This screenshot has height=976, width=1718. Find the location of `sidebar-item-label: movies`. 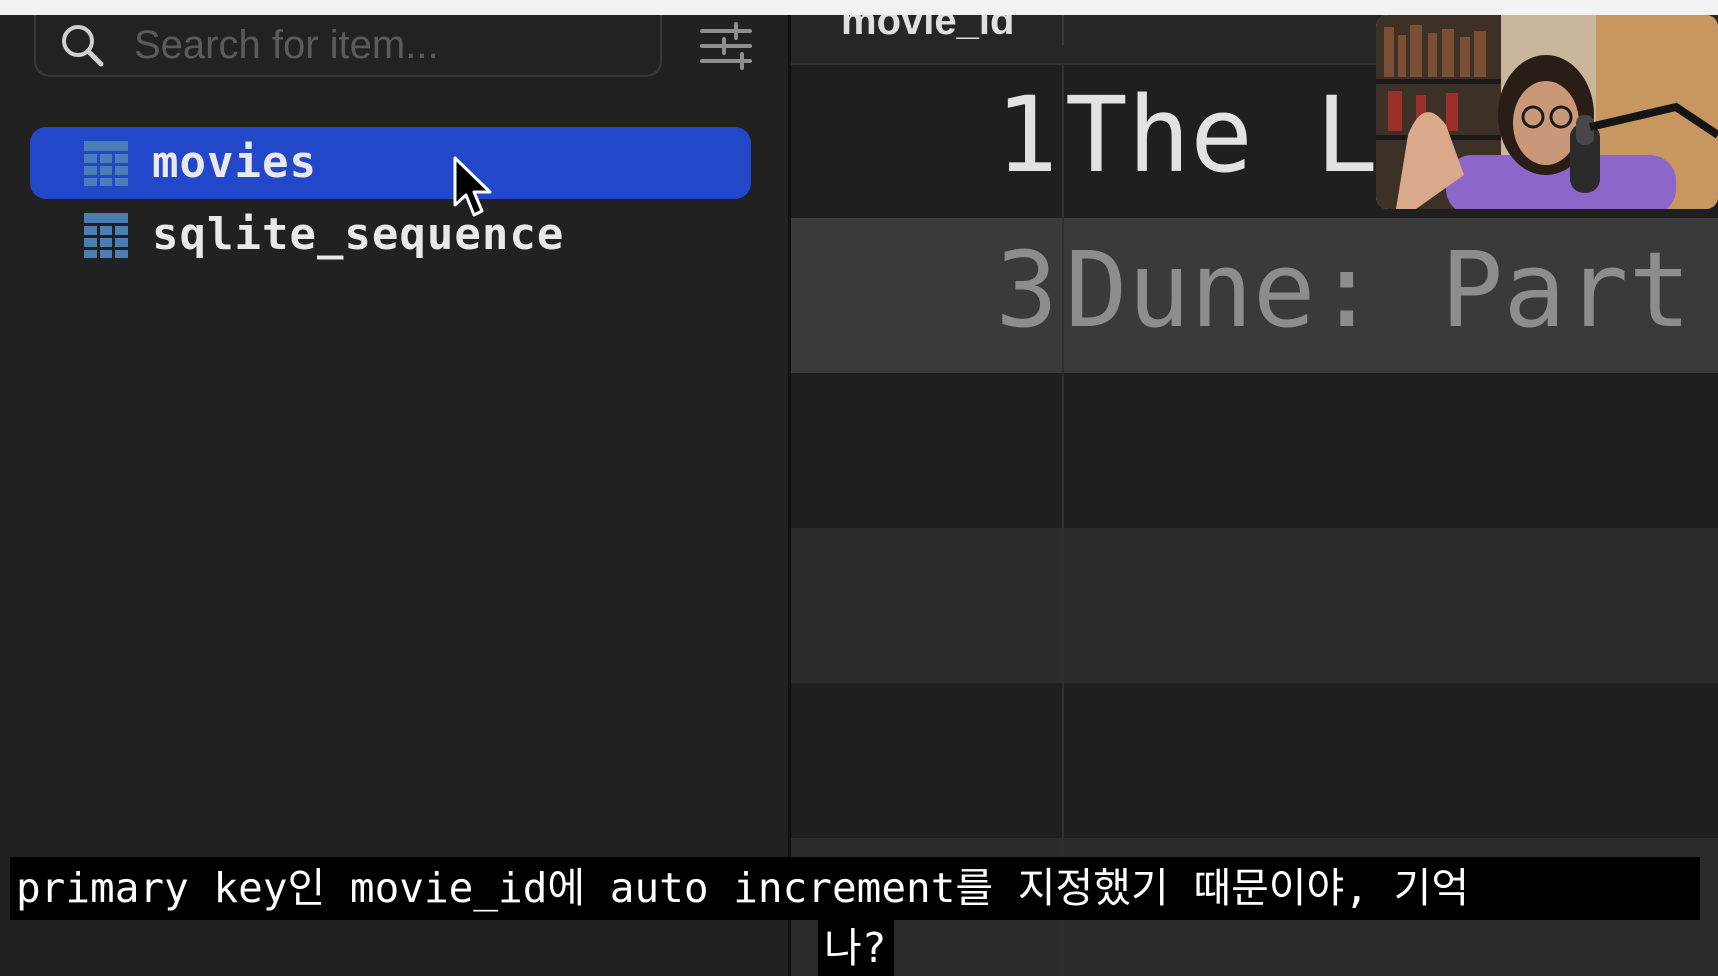

sidebar-item-label: movies is located at coordinates (234, 162).